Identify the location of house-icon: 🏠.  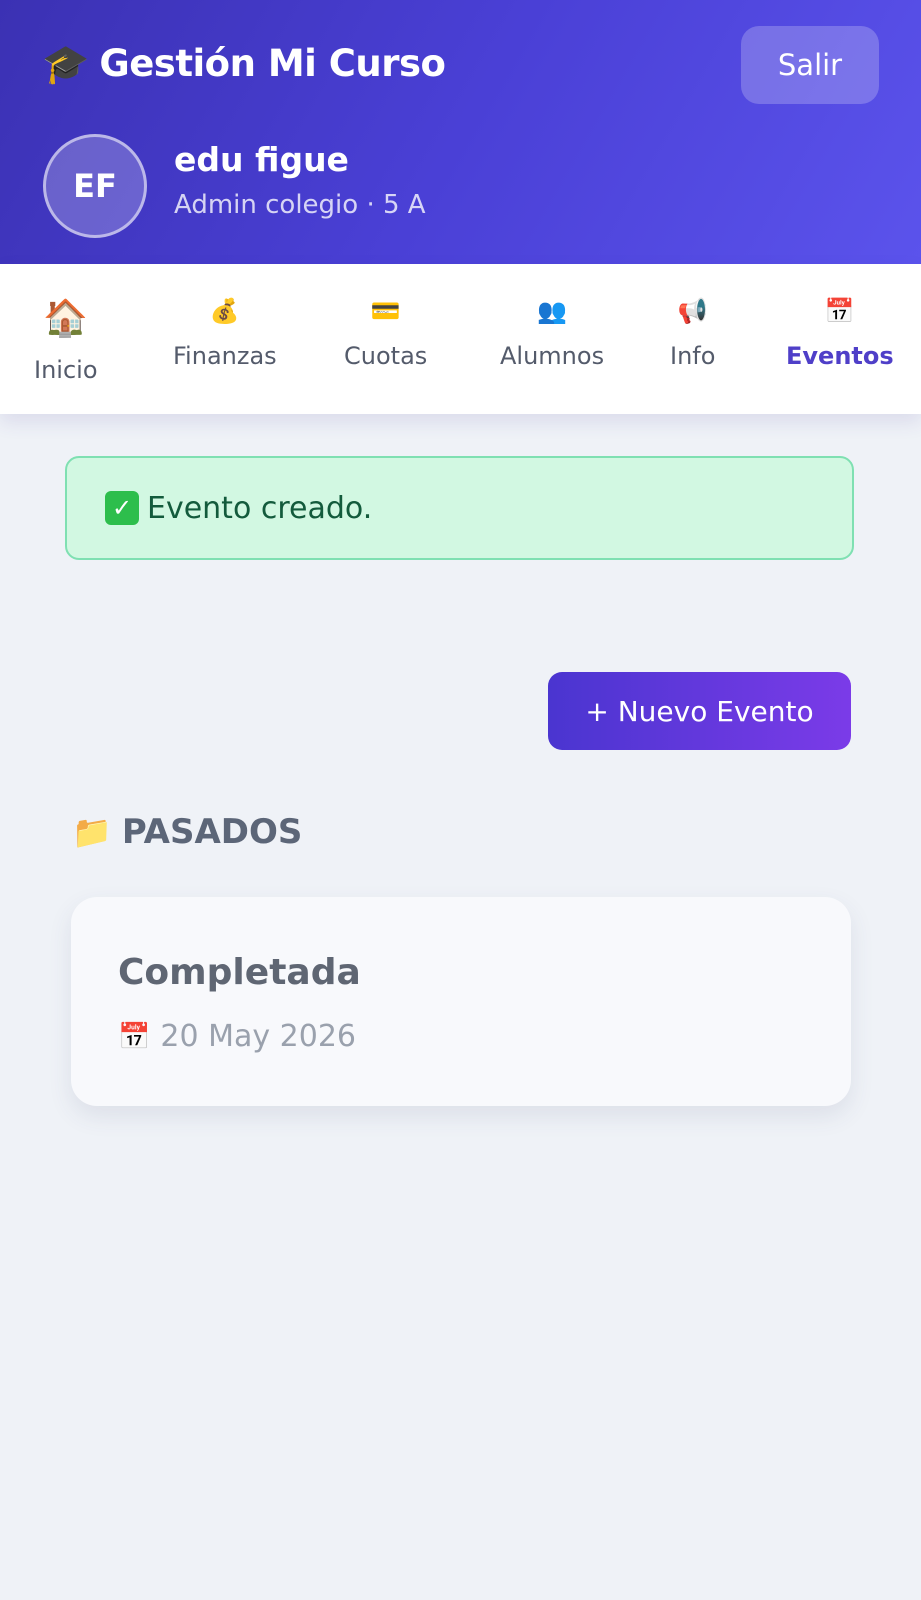
(66, 318).